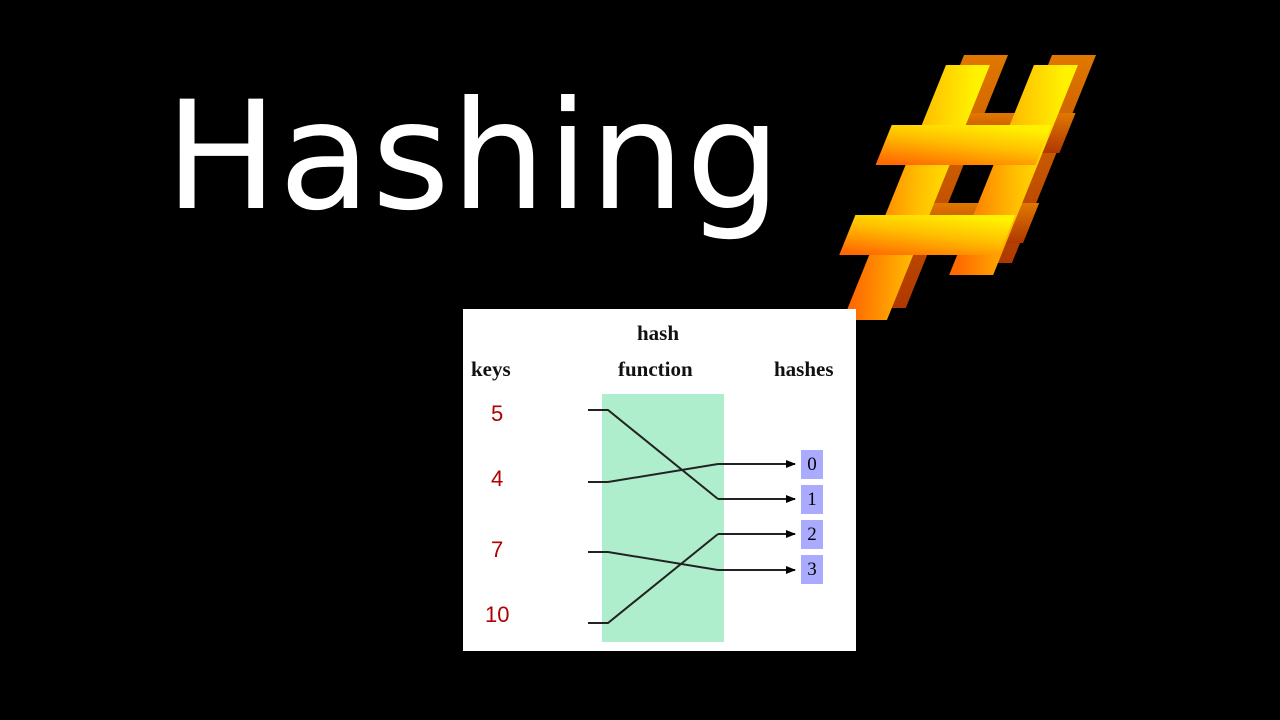 This screenshot has width=1280, height=720. What do you see at coordinates (497, 549) in the screenshot?
I see `key-label: 7` at bounding box center [497, 549].